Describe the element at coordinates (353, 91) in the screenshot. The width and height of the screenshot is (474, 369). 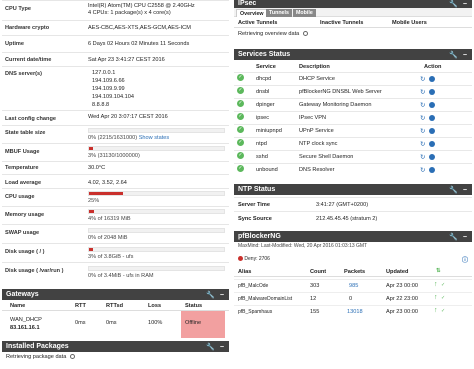
I see `service-row-dnsbl: ✓ dnsbl pfBlockerNG DNSBL Web Server ↻` at that location.